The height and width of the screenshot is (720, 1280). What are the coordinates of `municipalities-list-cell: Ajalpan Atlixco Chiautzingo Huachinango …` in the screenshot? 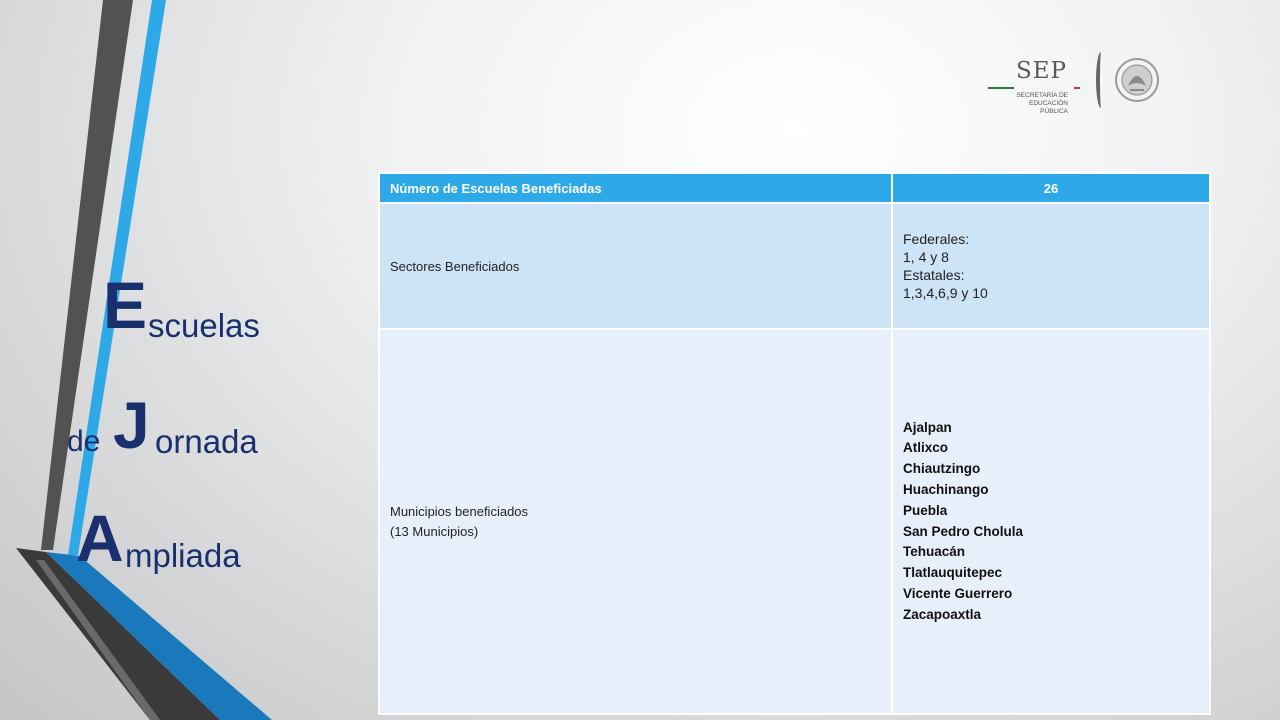 It's located at (1051, 521).